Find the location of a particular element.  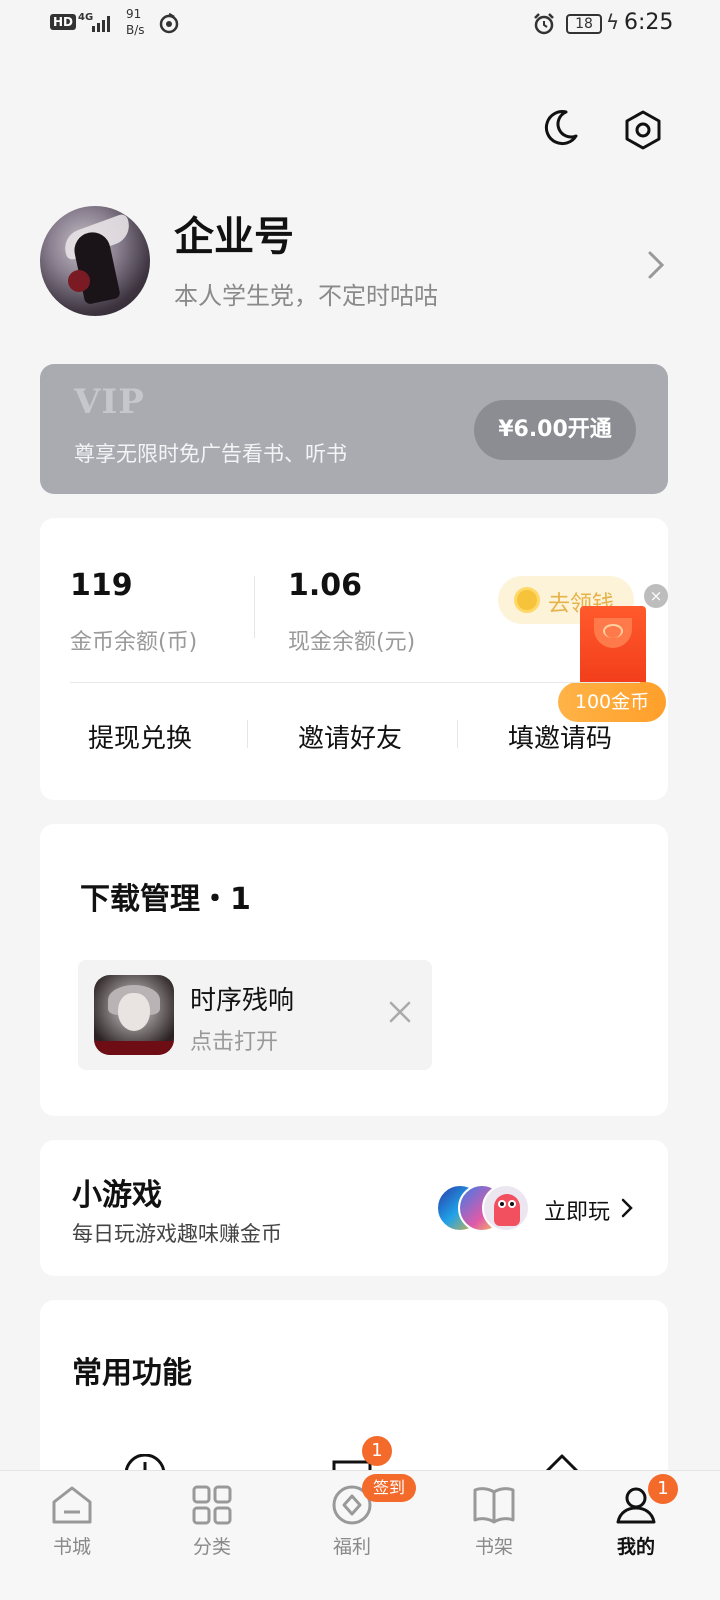

nav-label: 书架 is located at coordinates (493, 1547).